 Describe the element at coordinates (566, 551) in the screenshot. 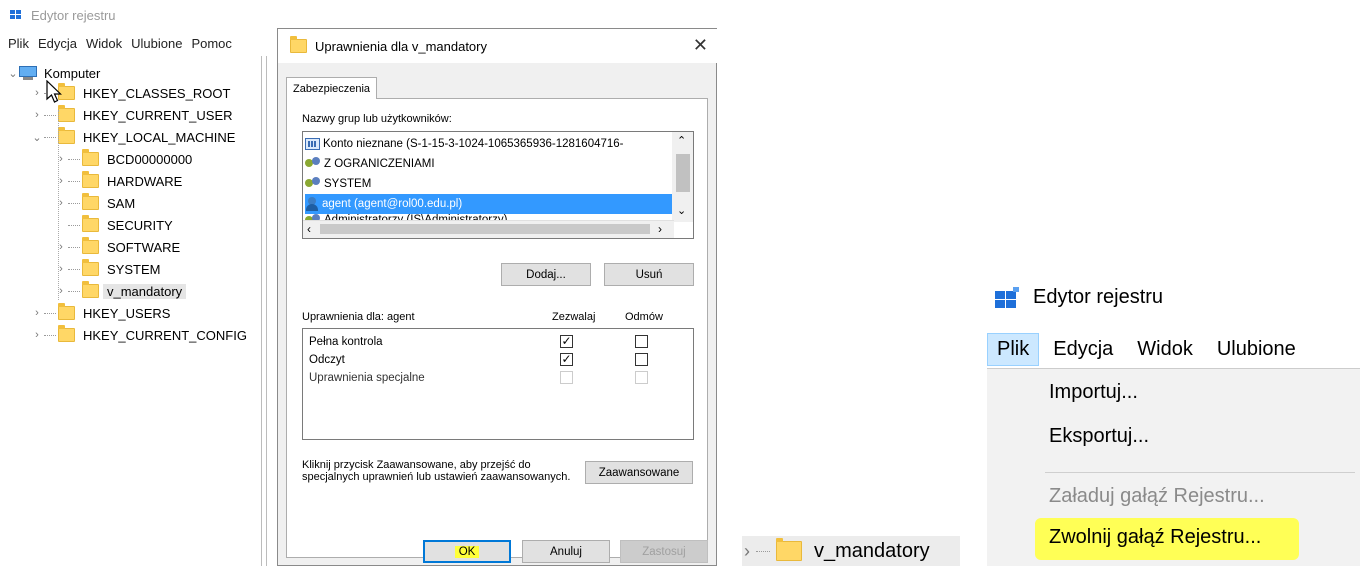

I see `cancel-button: Anuluj` at that location.